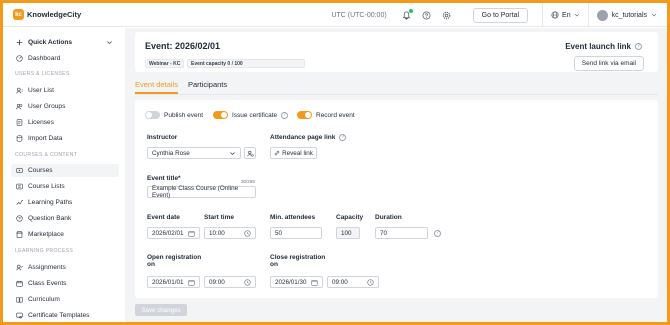 This screenshot has width=670, height=325. Describe the element at coordinates (350, 217) in the screenshot. I see `capacity-label: Capacity` at that location.